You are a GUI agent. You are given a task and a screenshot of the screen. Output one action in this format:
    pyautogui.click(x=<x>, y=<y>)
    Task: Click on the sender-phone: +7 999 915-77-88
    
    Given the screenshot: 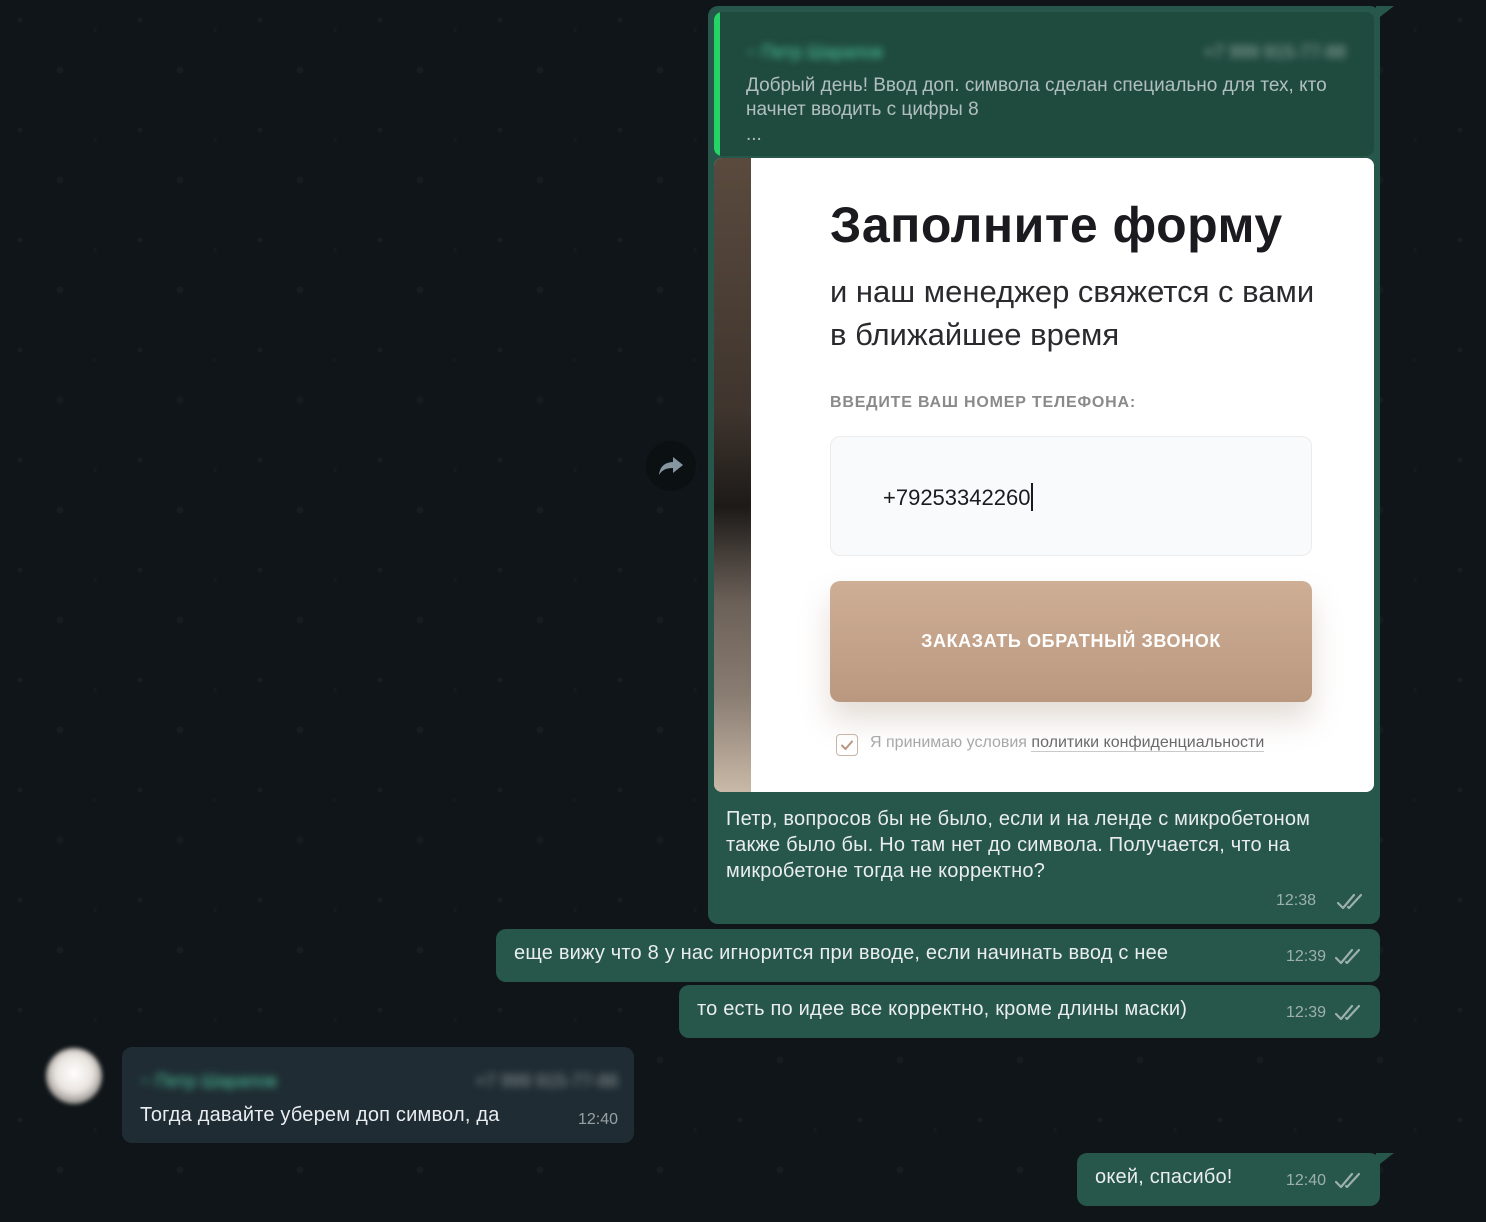 What is the action you would take?
    pyautogui.click(x=546, y=1081)
    